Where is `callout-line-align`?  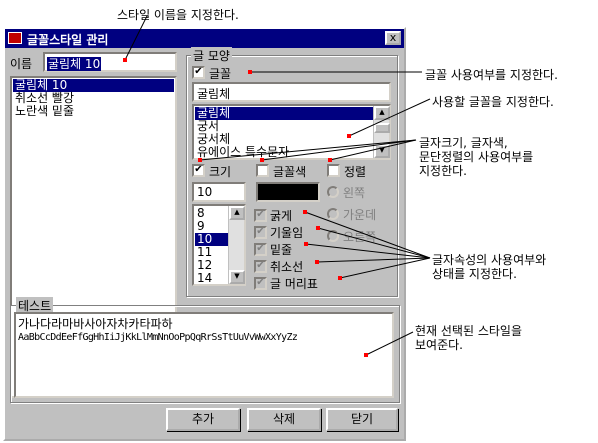
callout-line-align is located at coordinates (373, 150).